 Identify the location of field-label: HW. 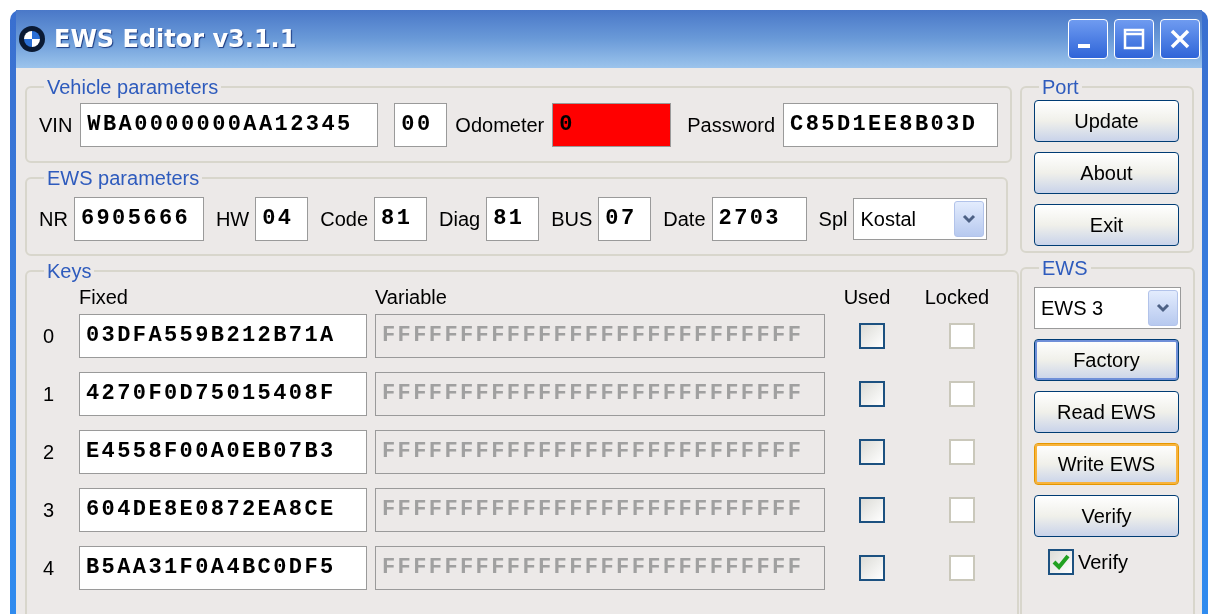
(232, 219).